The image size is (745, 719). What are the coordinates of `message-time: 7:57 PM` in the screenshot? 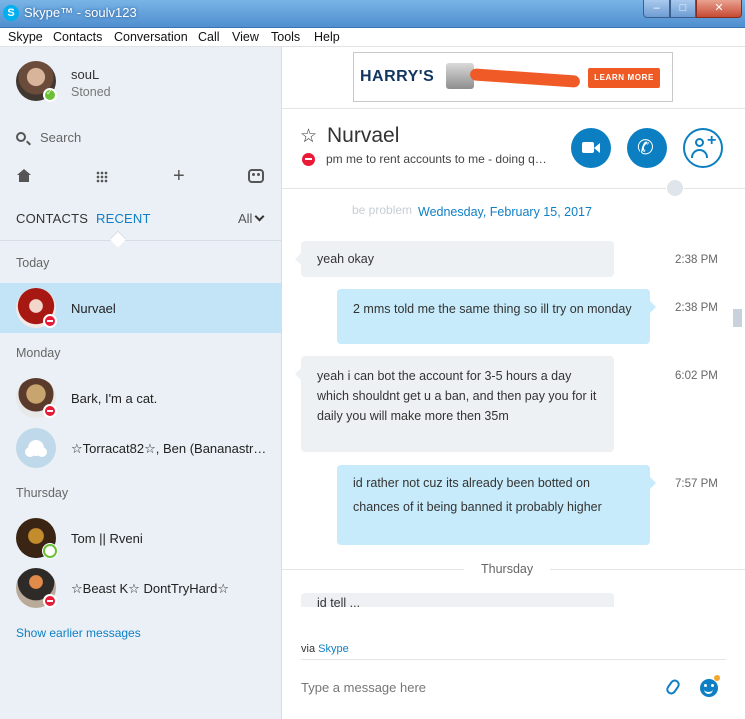 It's located at (696, 484).